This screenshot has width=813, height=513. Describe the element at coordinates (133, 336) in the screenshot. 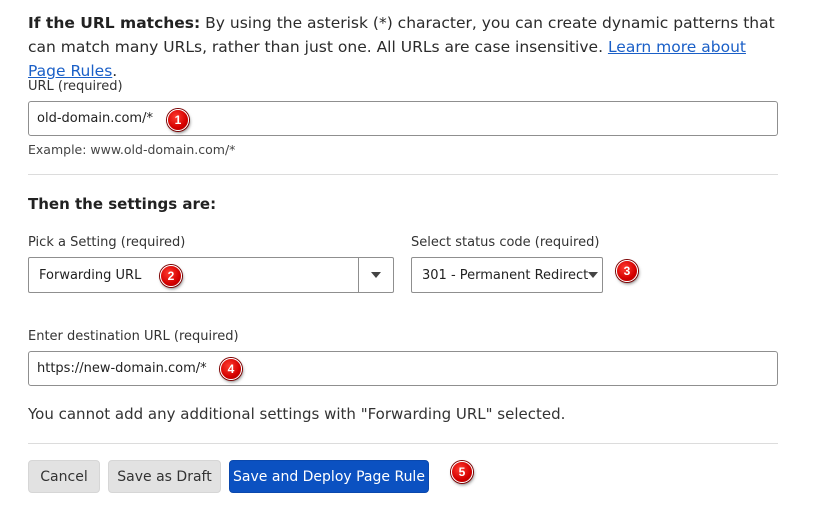

I see `destination-label: Enter destination URL (required)` at that location.